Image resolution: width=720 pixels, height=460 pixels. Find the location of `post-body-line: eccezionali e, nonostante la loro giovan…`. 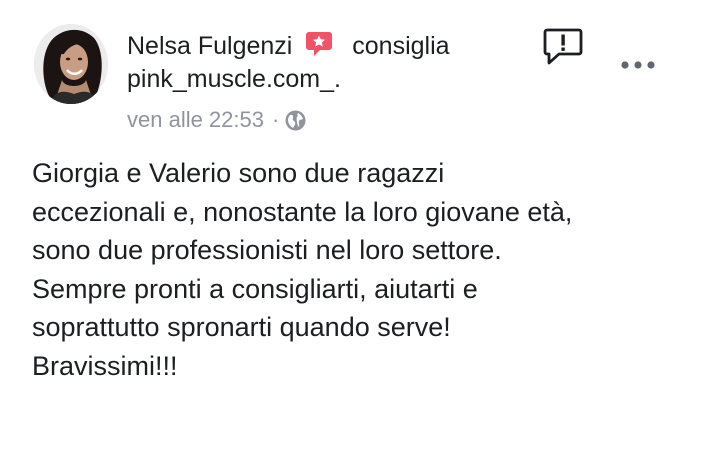

post-body-line: eccezionali e, nonostante la loro giovan… is located at coordinates (302, 211).